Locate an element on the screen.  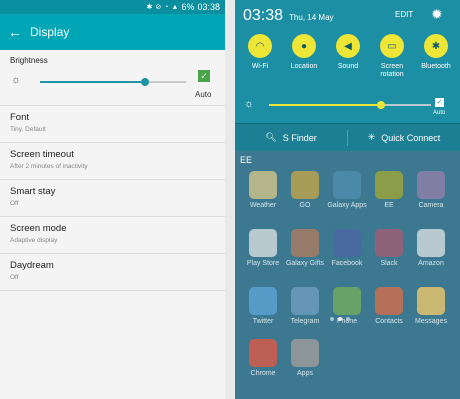
app-amazon: Amazon is located at coordinates (431, 248).